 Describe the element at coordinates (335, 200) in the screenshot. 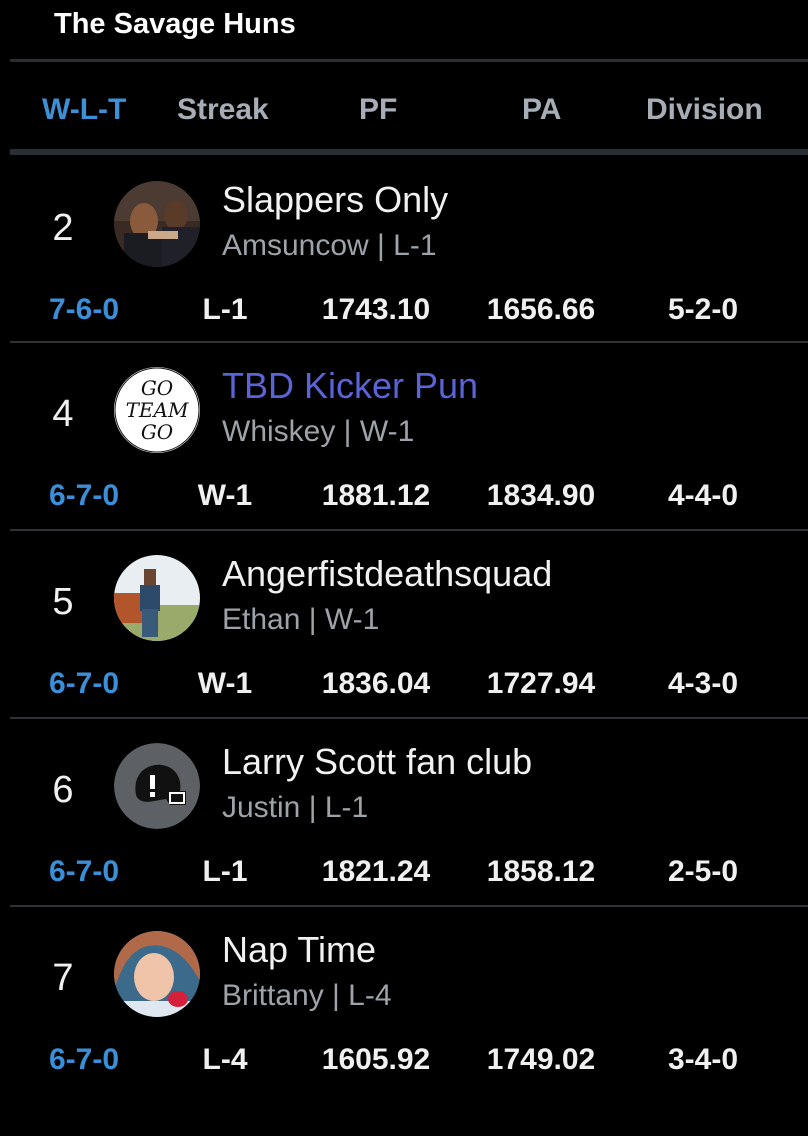

I see `team-name: Slappers Only` at that location.